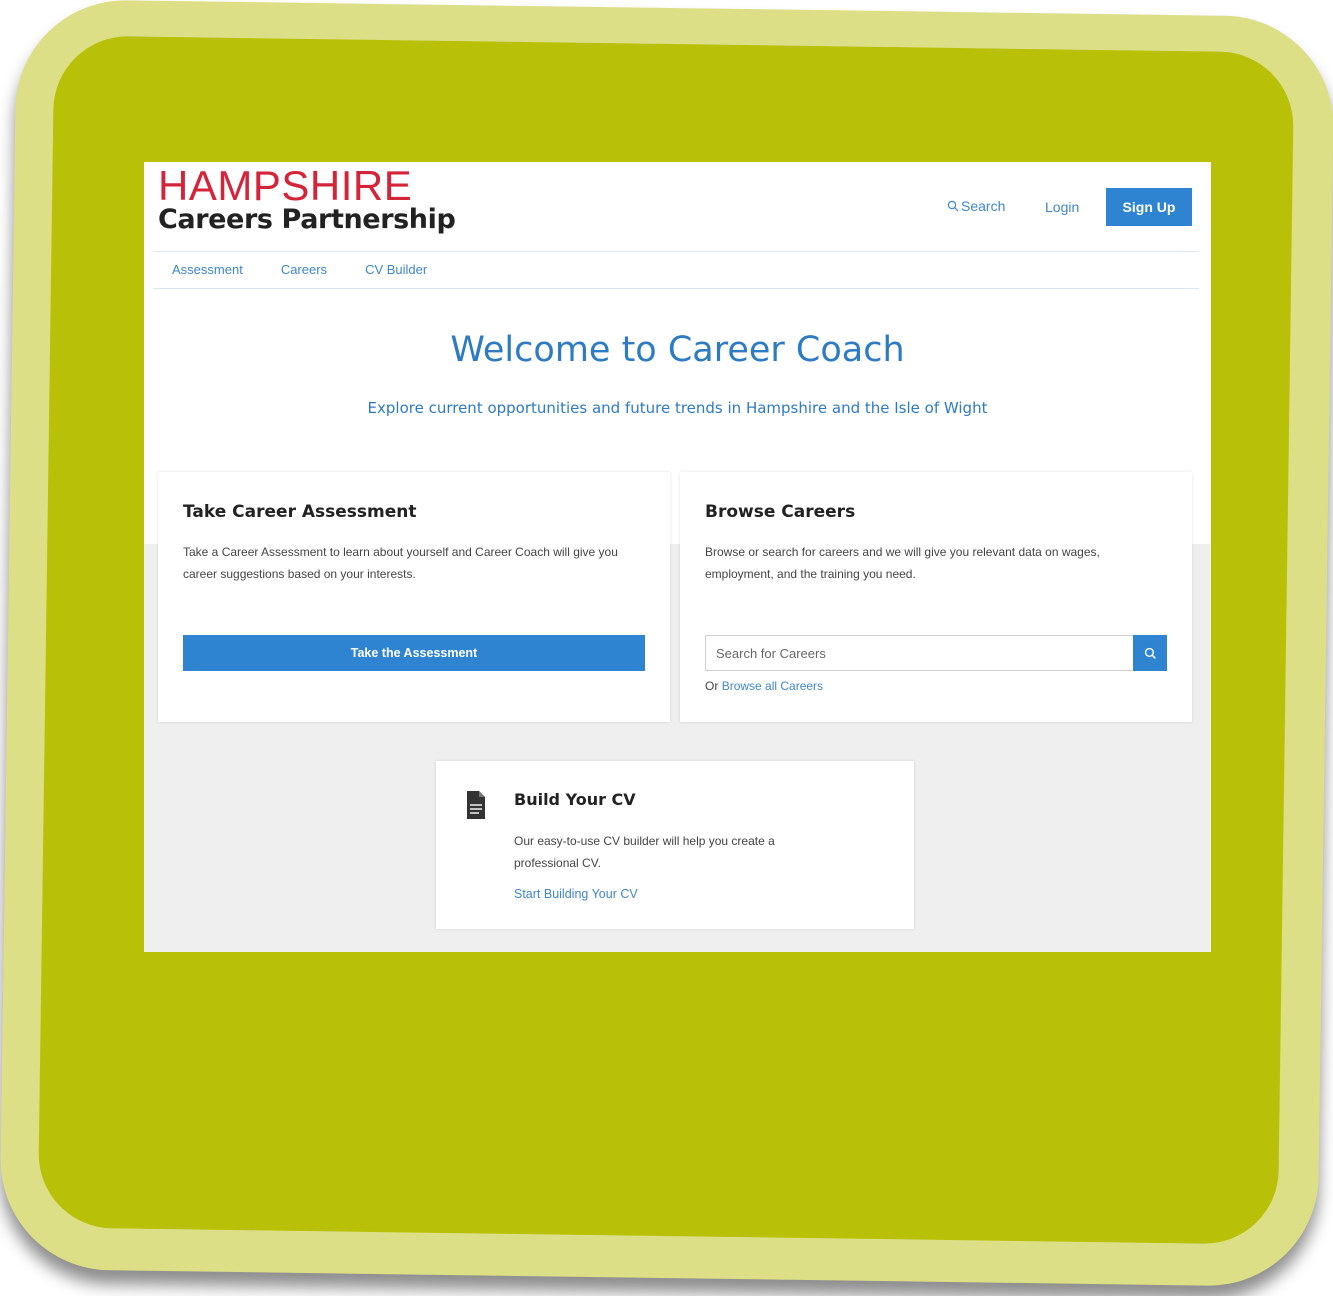  What do you see at coordinates (300, 512) in the screenshot?
I see `assessment-card-title: Take Career Assessment` at bounding box center [300, 512].